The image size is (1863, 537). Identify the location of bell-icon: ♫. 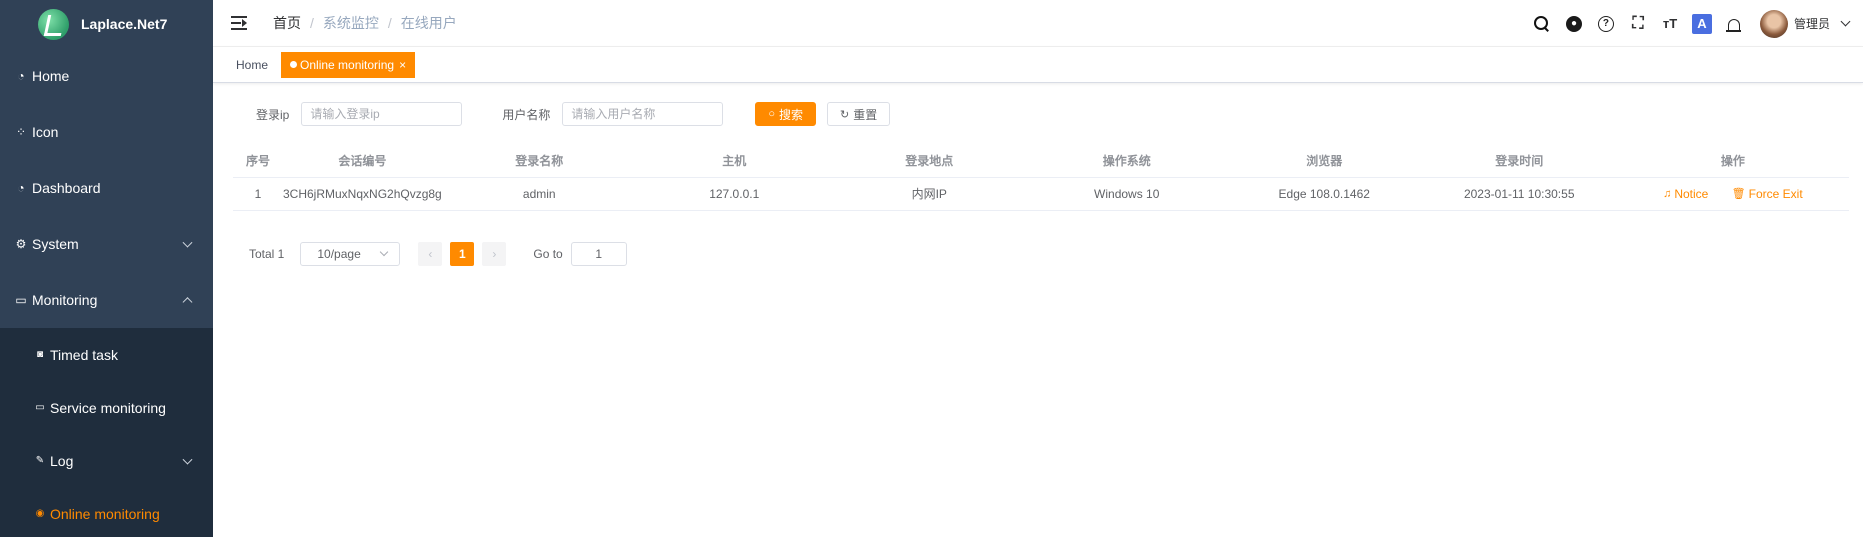
(1667, 194).